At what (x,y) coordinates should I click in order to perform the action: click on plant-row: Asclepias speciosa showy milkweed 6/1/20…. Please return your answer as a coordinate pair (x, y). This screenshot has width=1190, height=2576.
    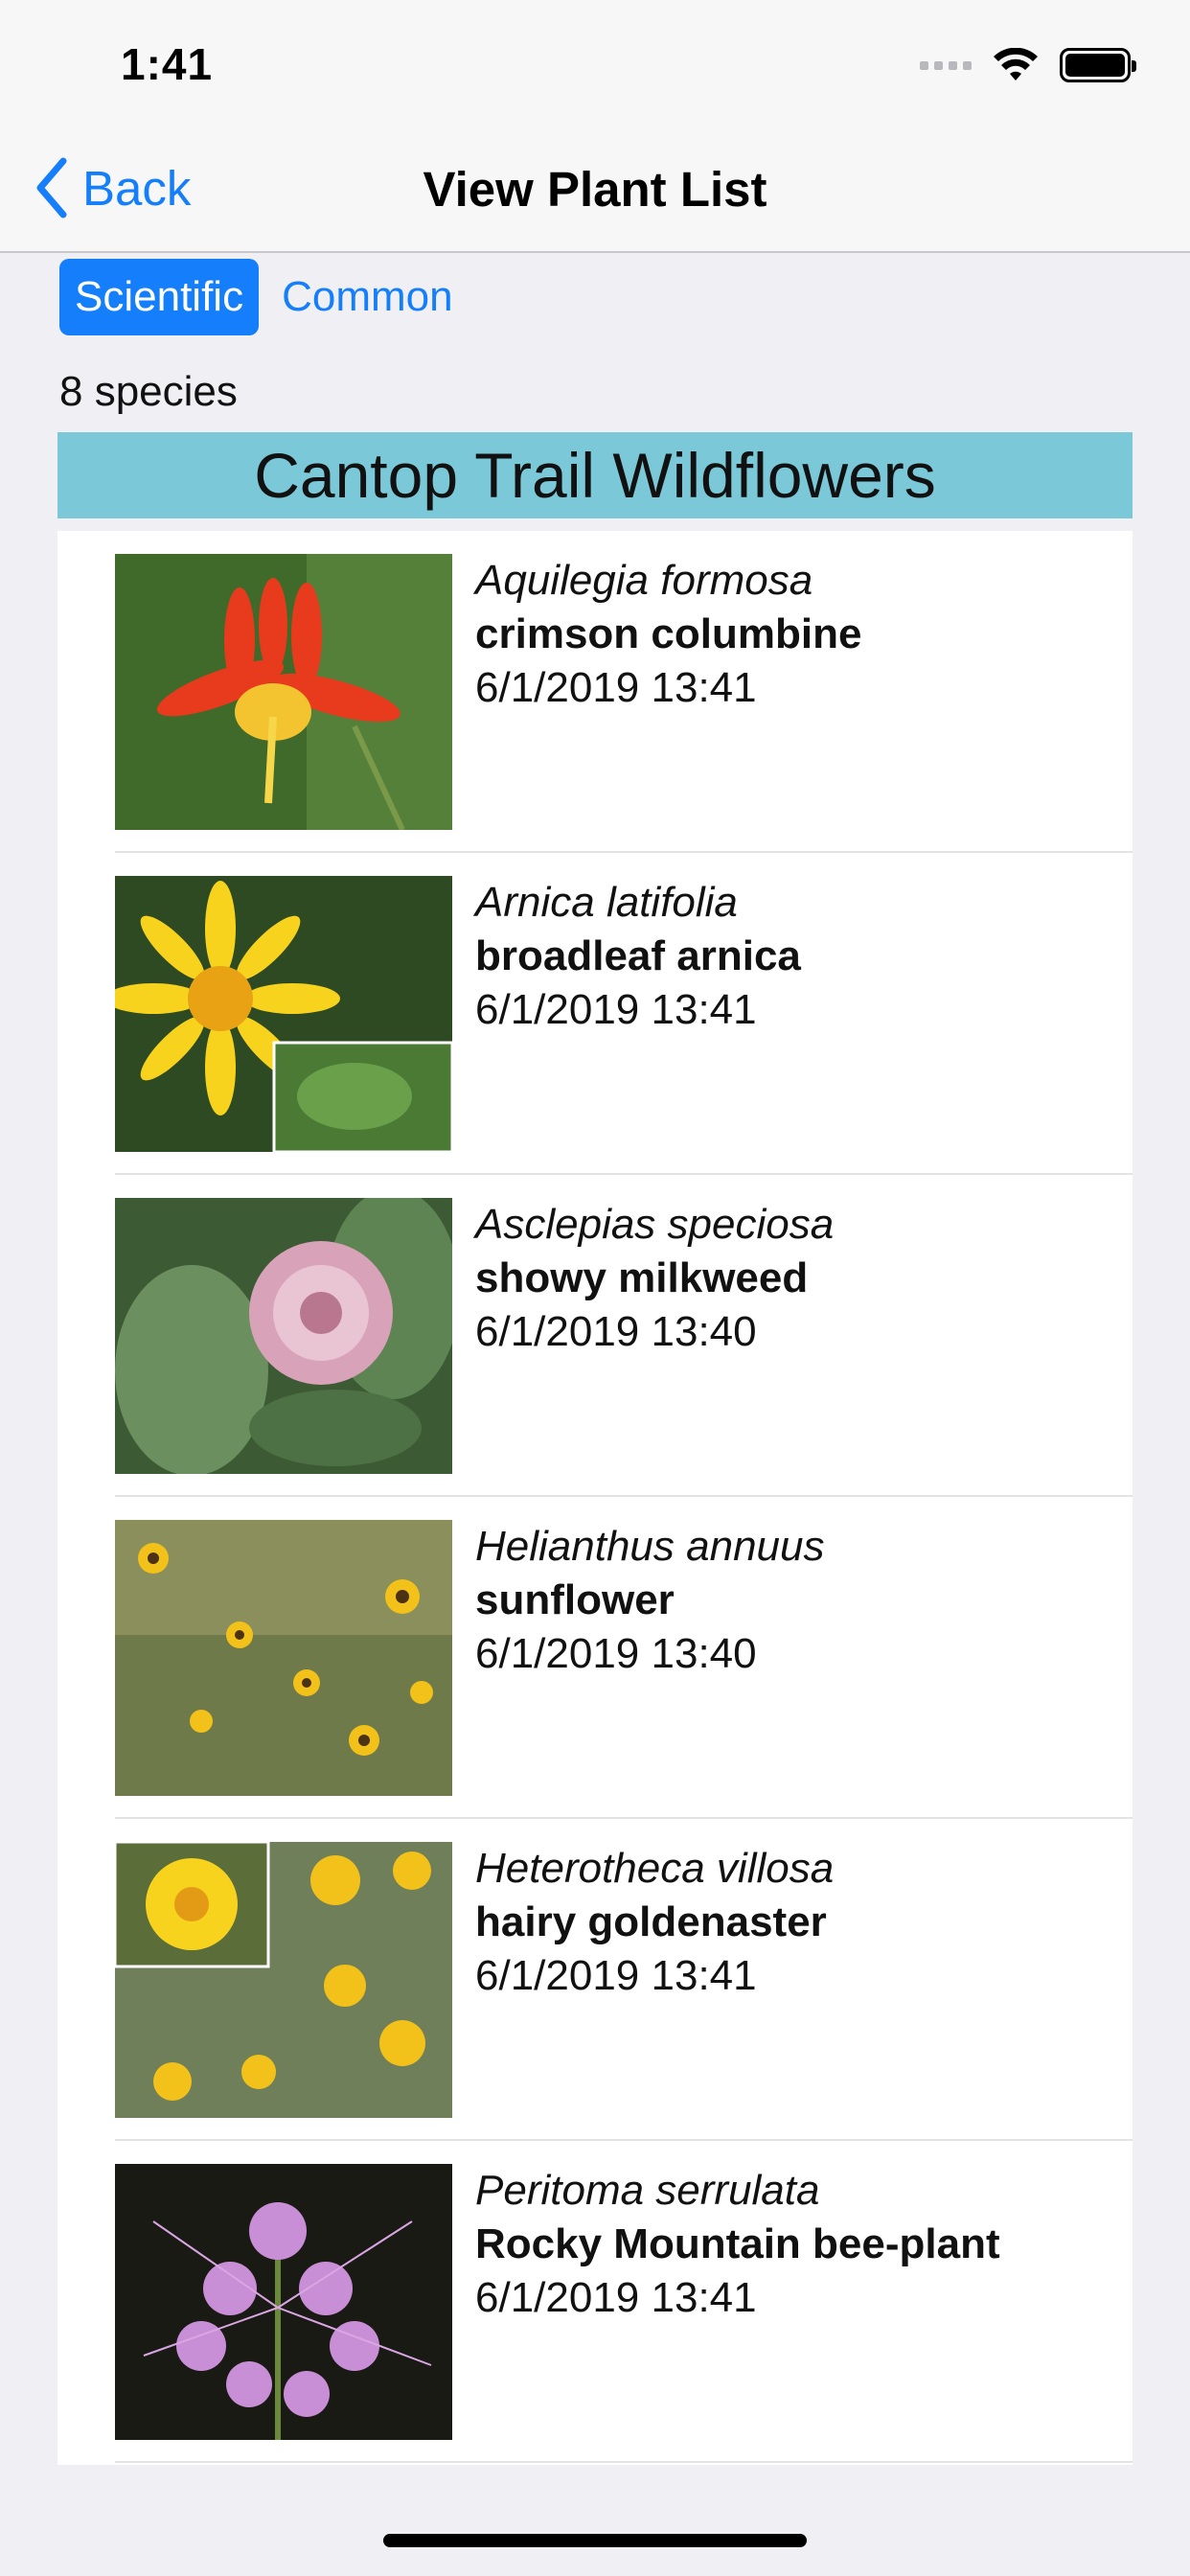
    Looking at the image, I should click on (595, 1336).